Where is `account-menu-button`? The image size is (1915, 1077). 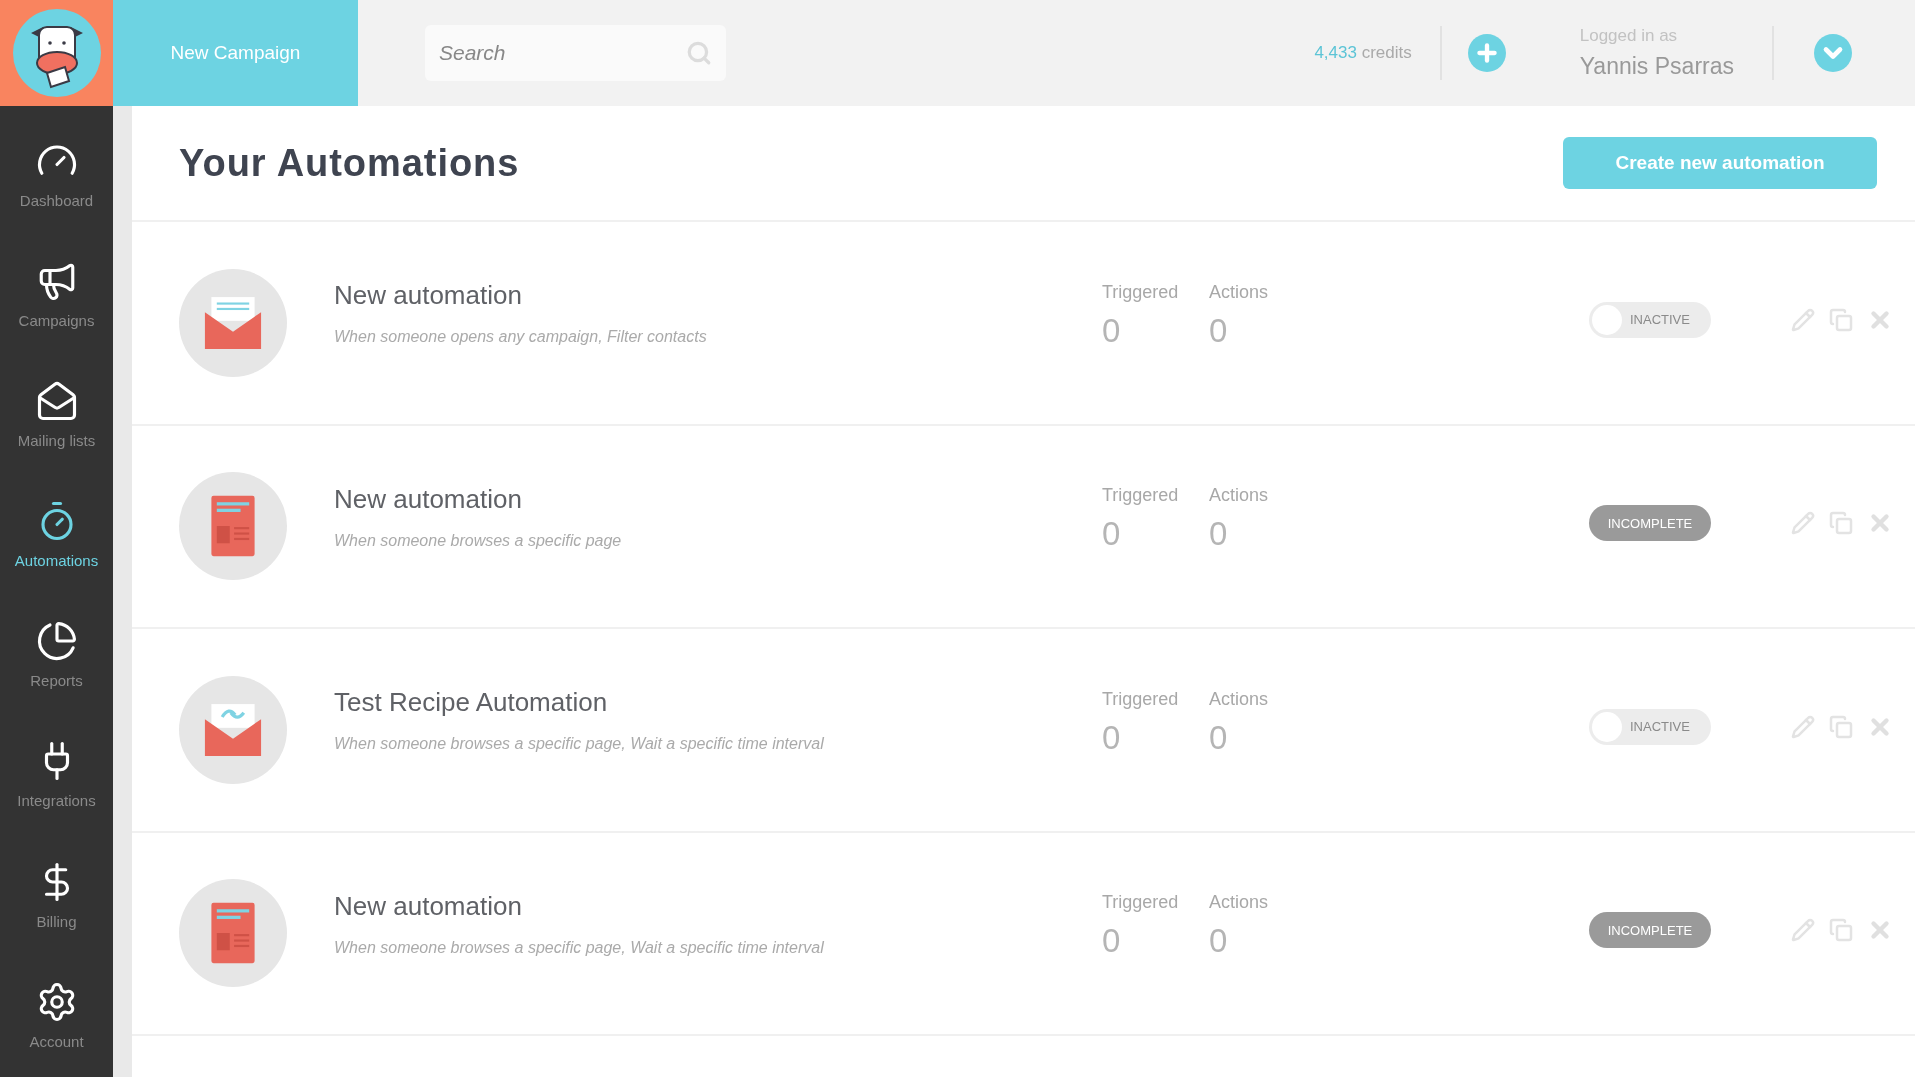 account-menu-button is located at coordinates (1833, 53).